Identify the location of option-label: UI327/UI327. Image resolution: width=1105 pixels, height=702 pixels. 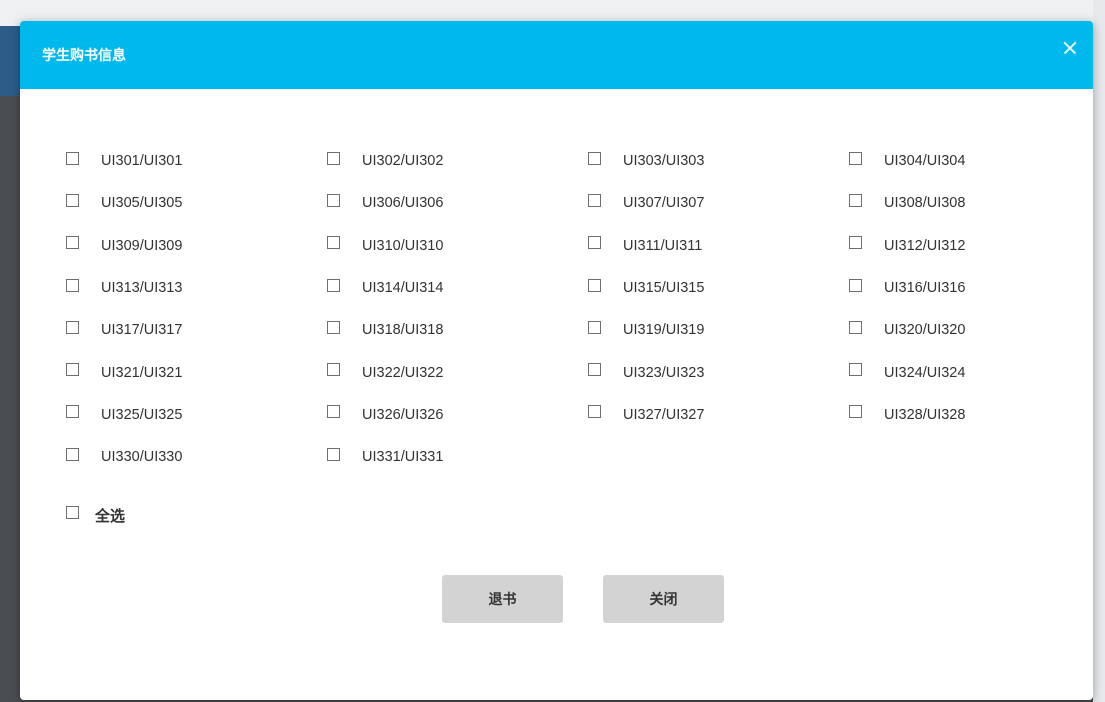
(664, 414).